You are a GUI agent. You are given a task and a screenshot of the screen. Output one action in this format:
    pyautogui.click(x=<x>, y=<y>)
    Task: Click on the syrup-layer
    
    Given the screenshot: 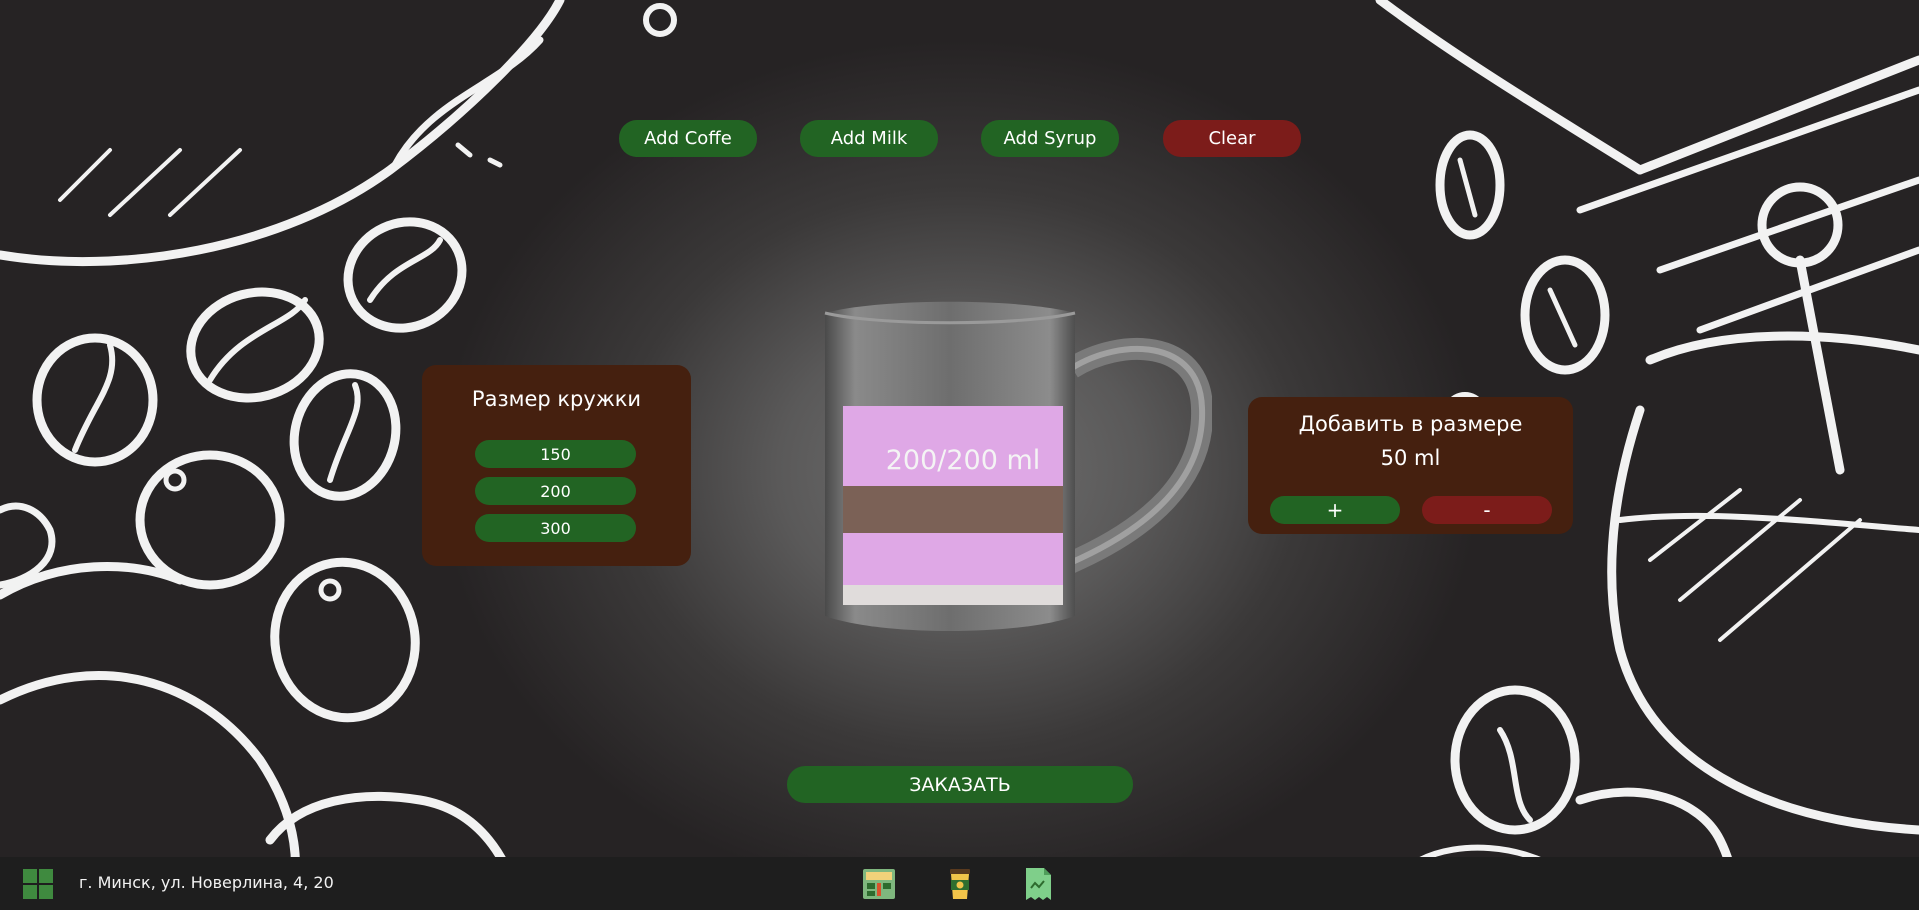 What is the action you would take?
    pyautogui.click(x=953, y=559)
    